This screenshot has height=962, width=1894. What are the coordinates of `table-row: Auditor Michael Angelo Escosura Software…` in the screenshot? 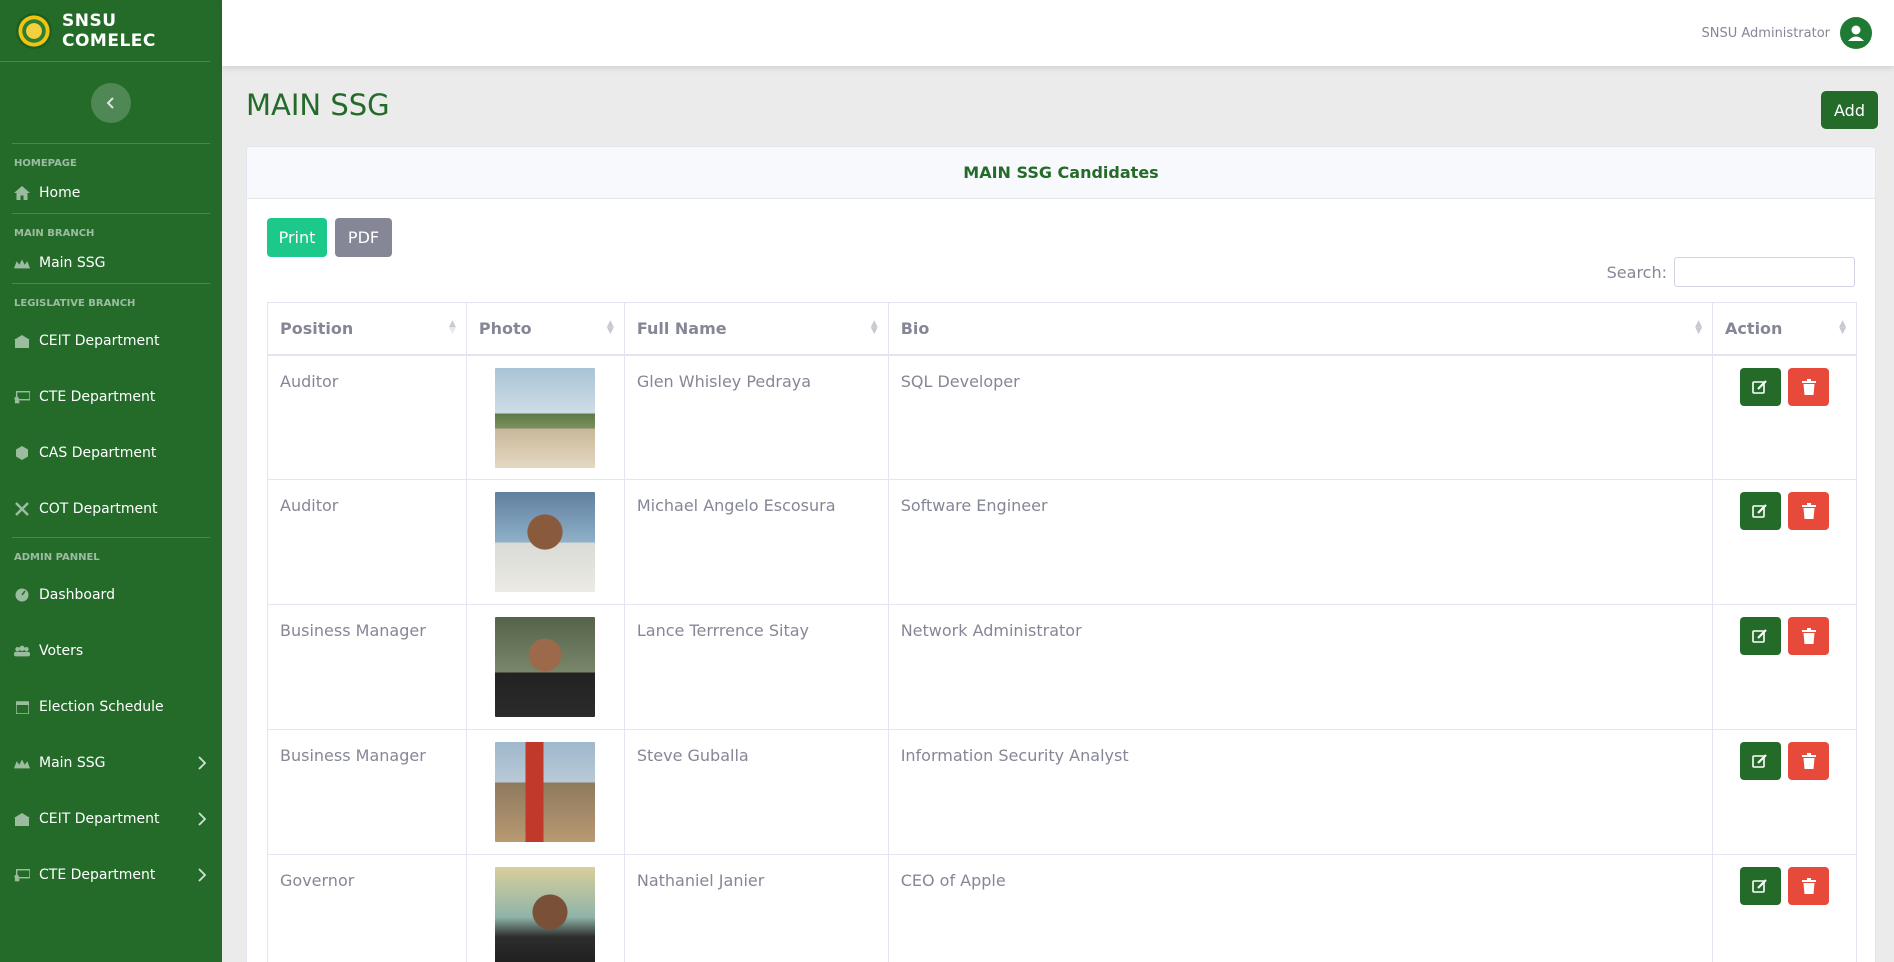 It's located at (1062, 542).